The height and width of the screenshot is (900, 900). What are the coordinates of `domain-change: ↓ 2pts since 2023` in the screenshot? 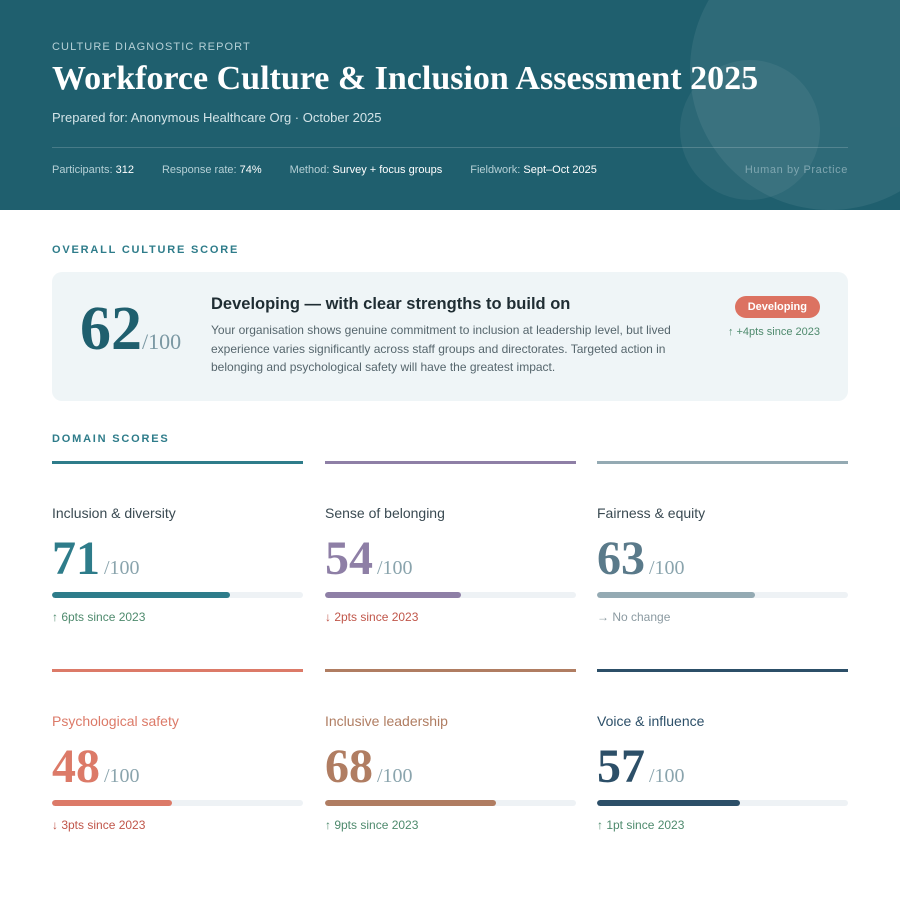 It's located at (372, 617).